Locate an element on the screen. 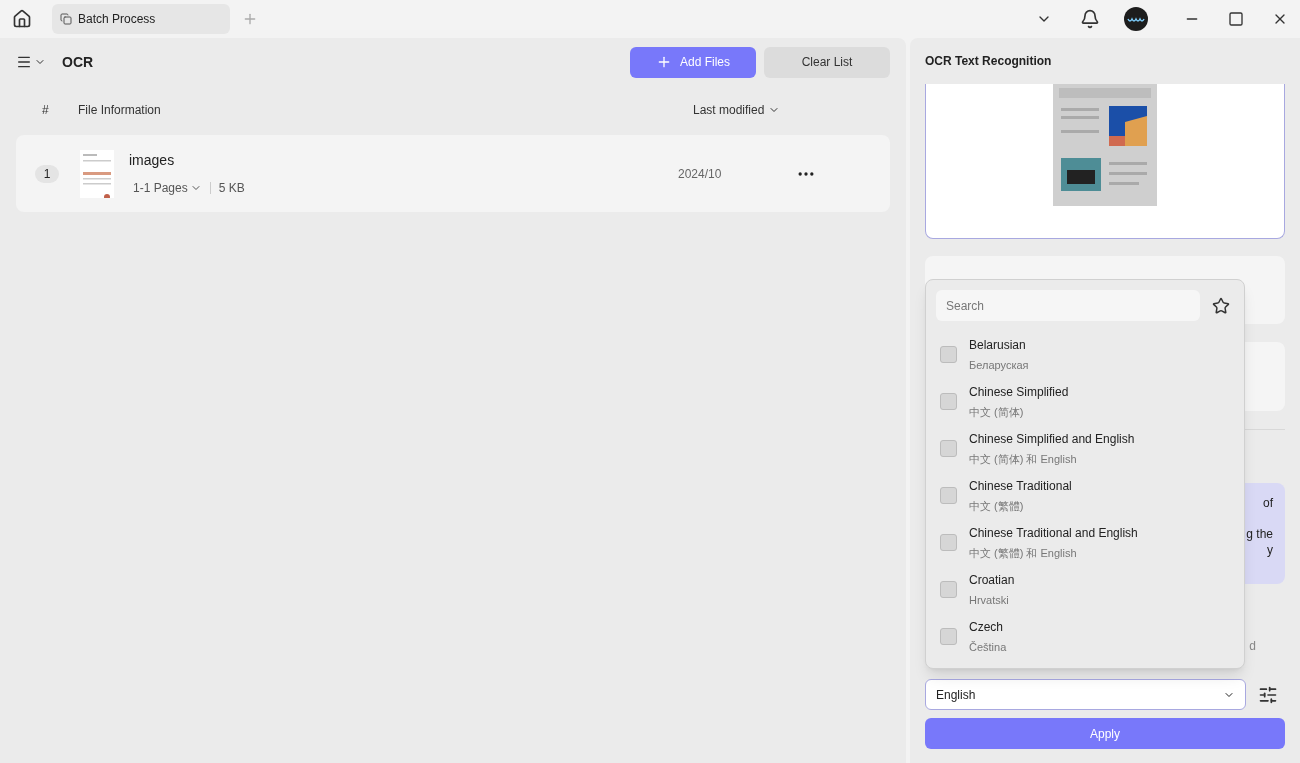  favorite-star-icon is located at coordinates (1221, 305).